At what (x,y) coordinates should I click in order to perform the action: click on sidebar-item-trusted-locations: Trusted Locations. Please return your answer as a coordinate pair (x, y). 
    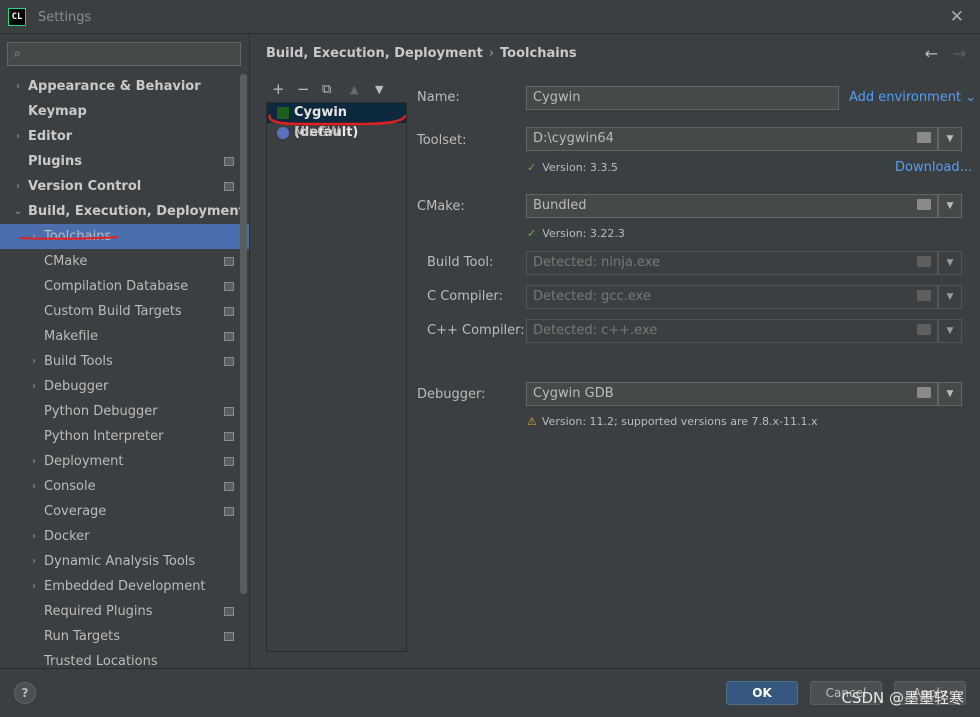
    Looking at the image, I should click on (124, 658).